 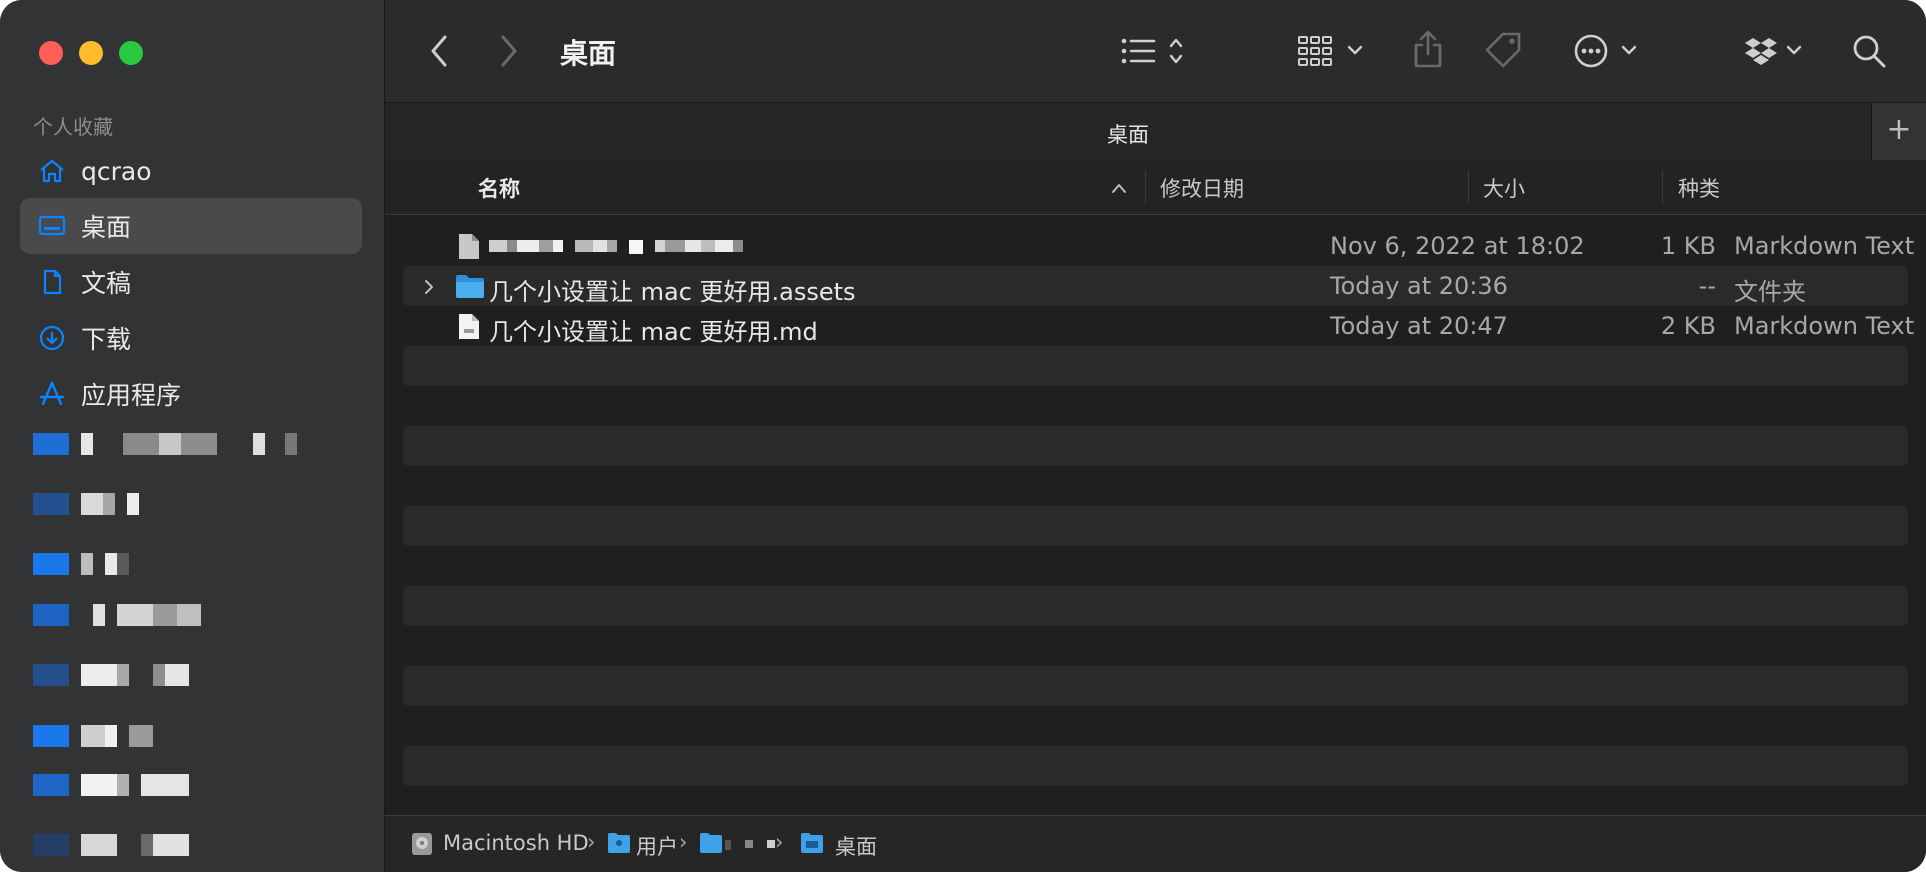 I want to click on chevron-left-icon, so click(x=439, y=51).